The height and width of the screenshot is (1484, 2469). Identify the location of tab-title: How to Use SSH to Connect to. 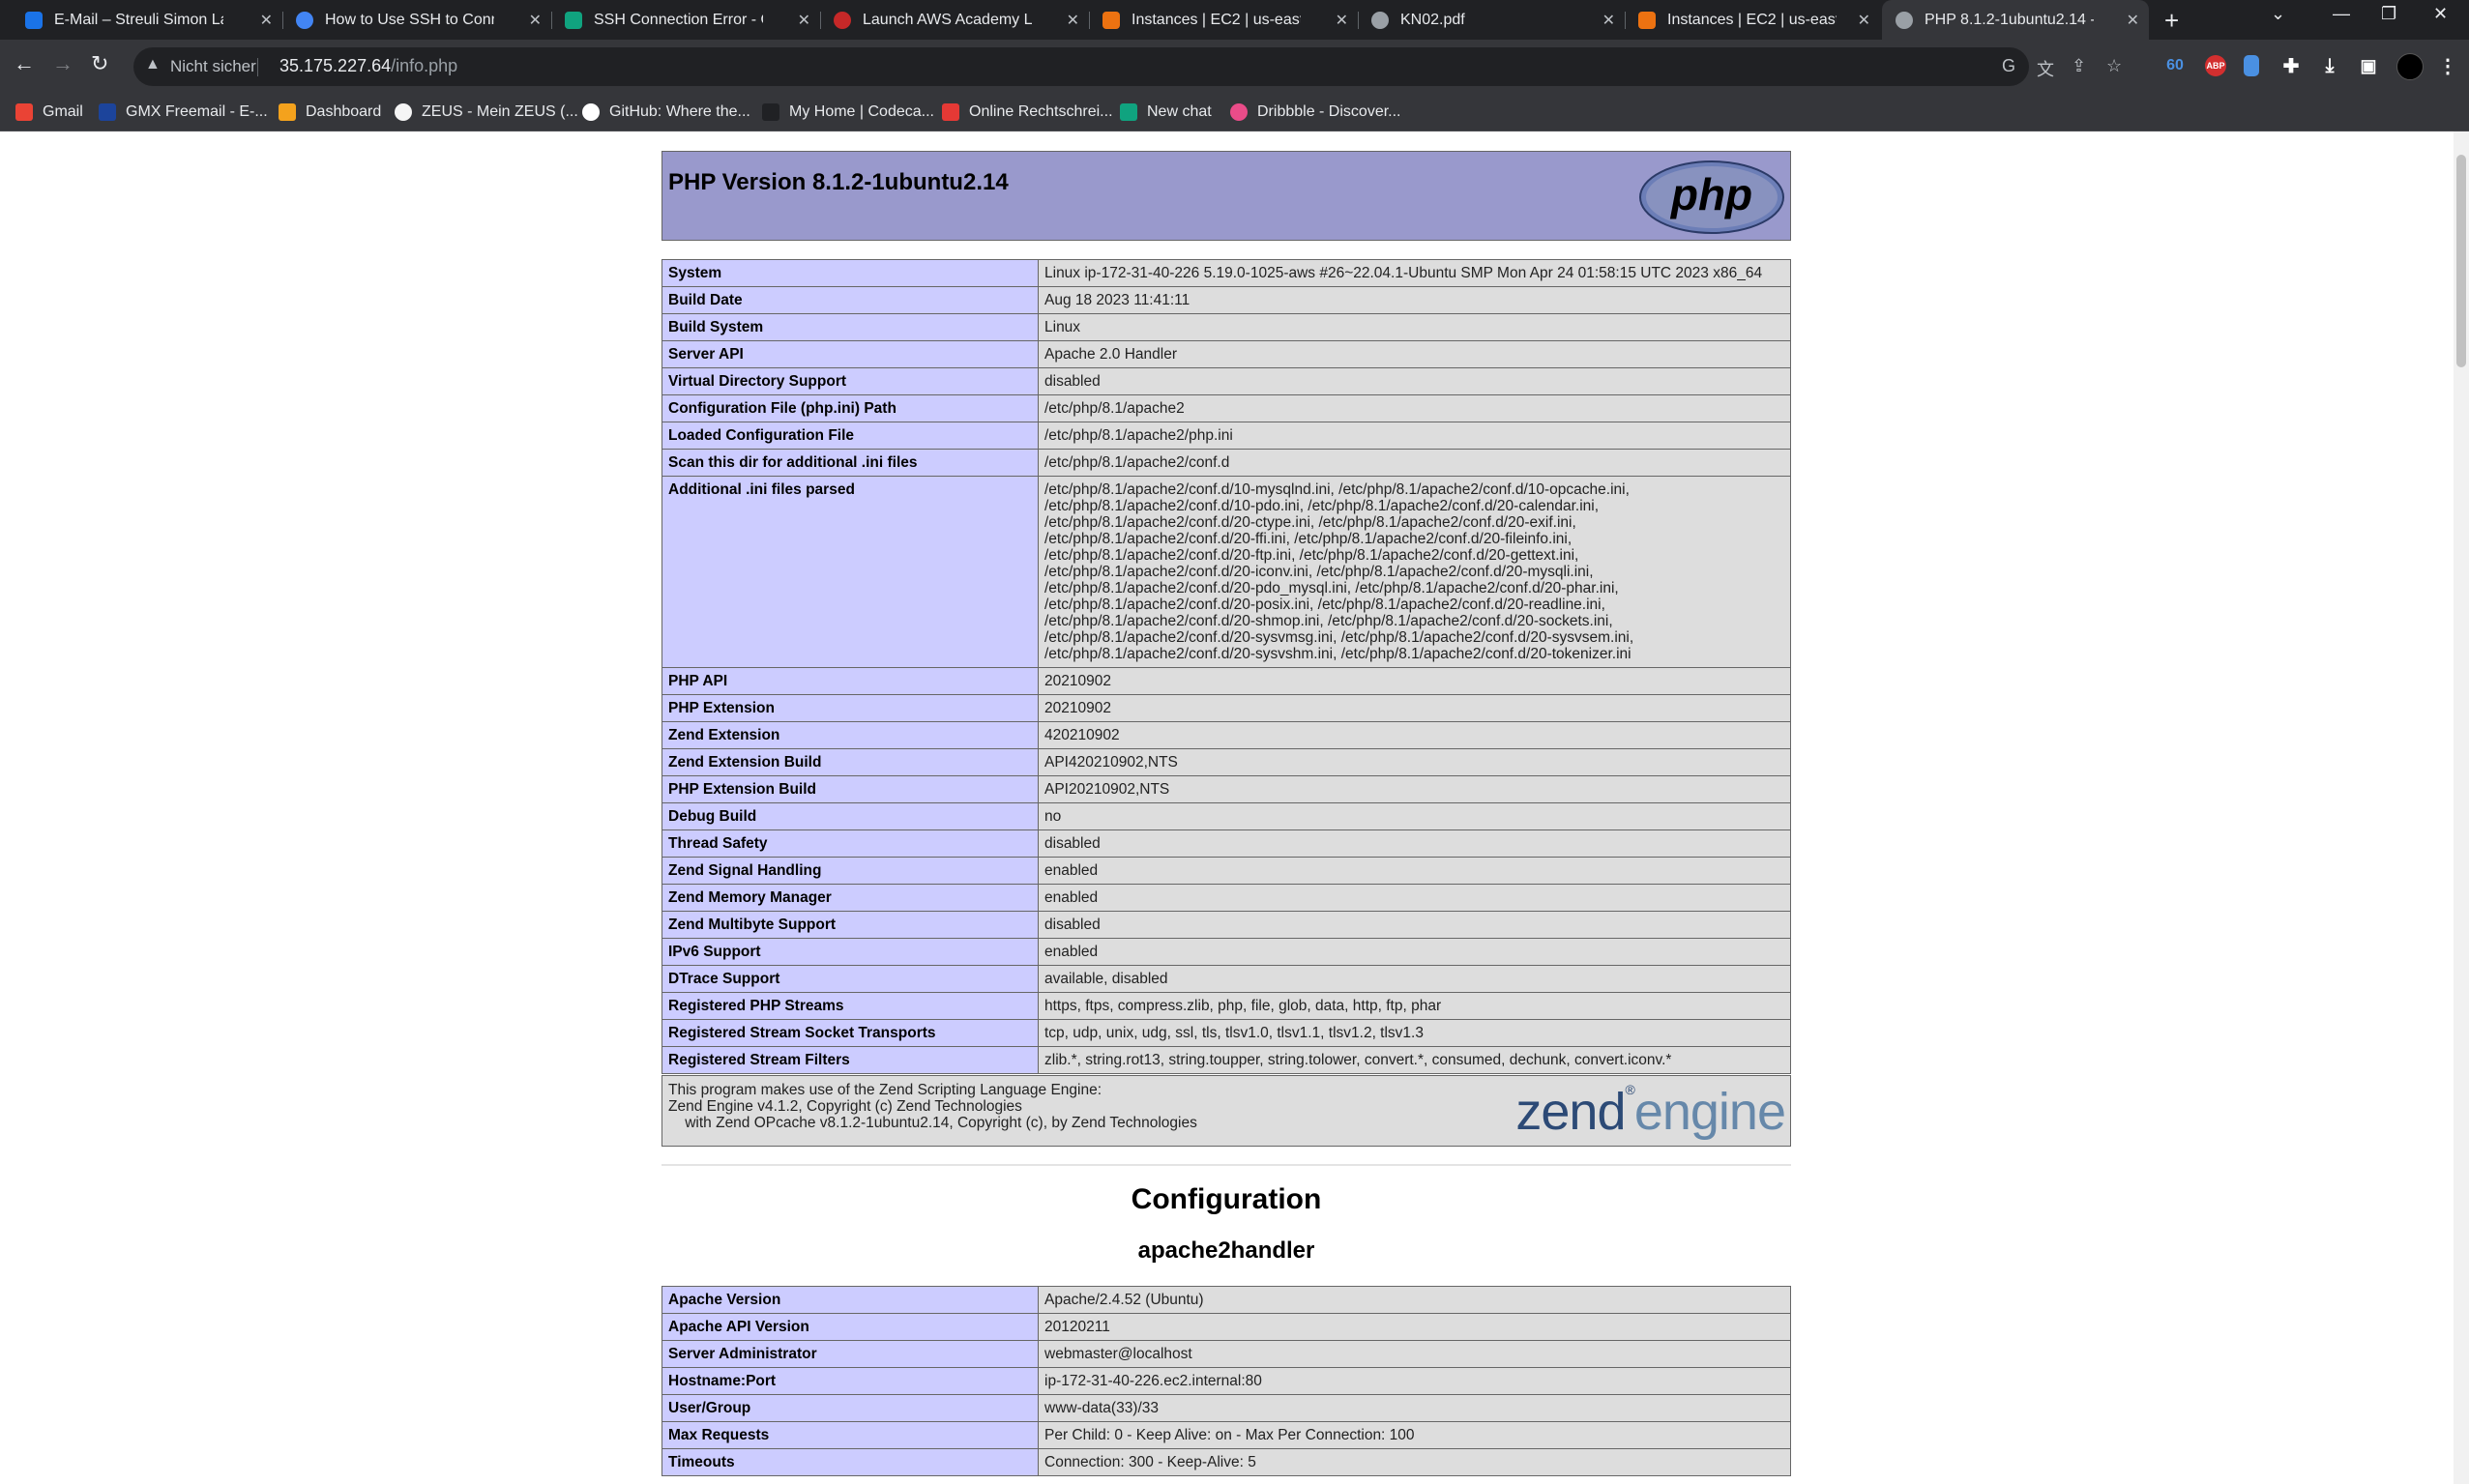
(409, 19).